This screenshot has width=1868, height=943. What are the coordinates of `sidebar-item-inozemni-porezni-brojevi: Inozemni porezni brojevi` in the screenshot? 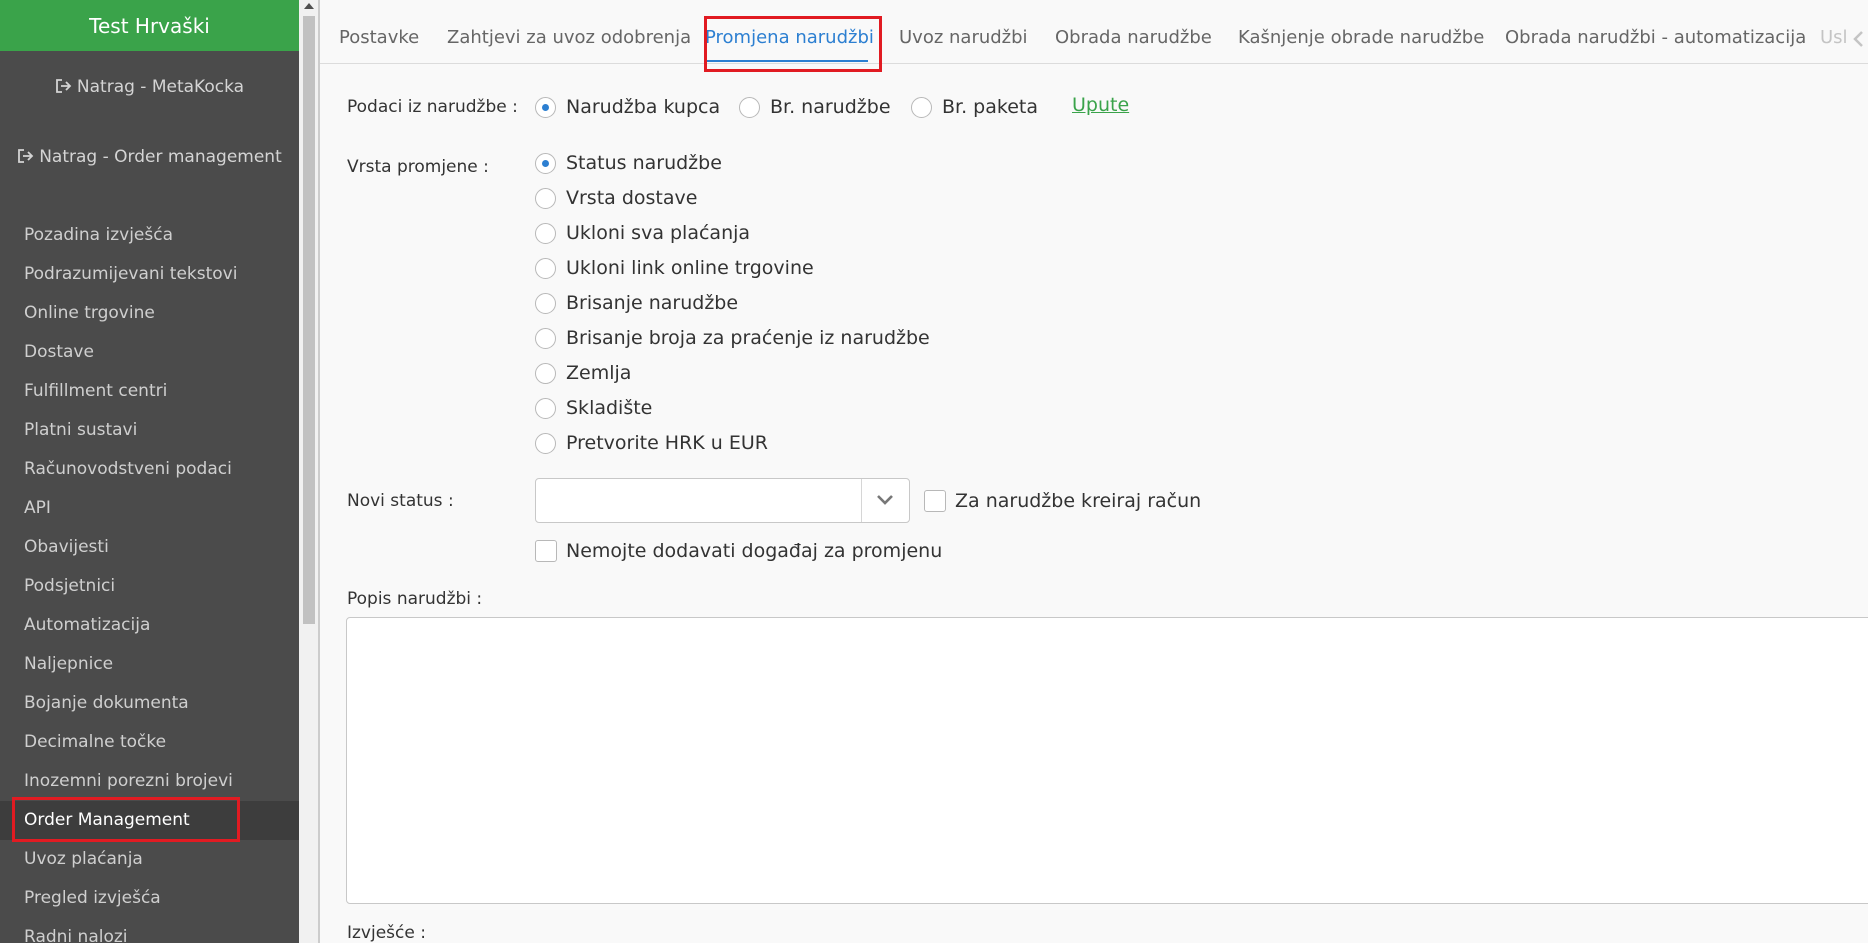 It's located at (149, 781).